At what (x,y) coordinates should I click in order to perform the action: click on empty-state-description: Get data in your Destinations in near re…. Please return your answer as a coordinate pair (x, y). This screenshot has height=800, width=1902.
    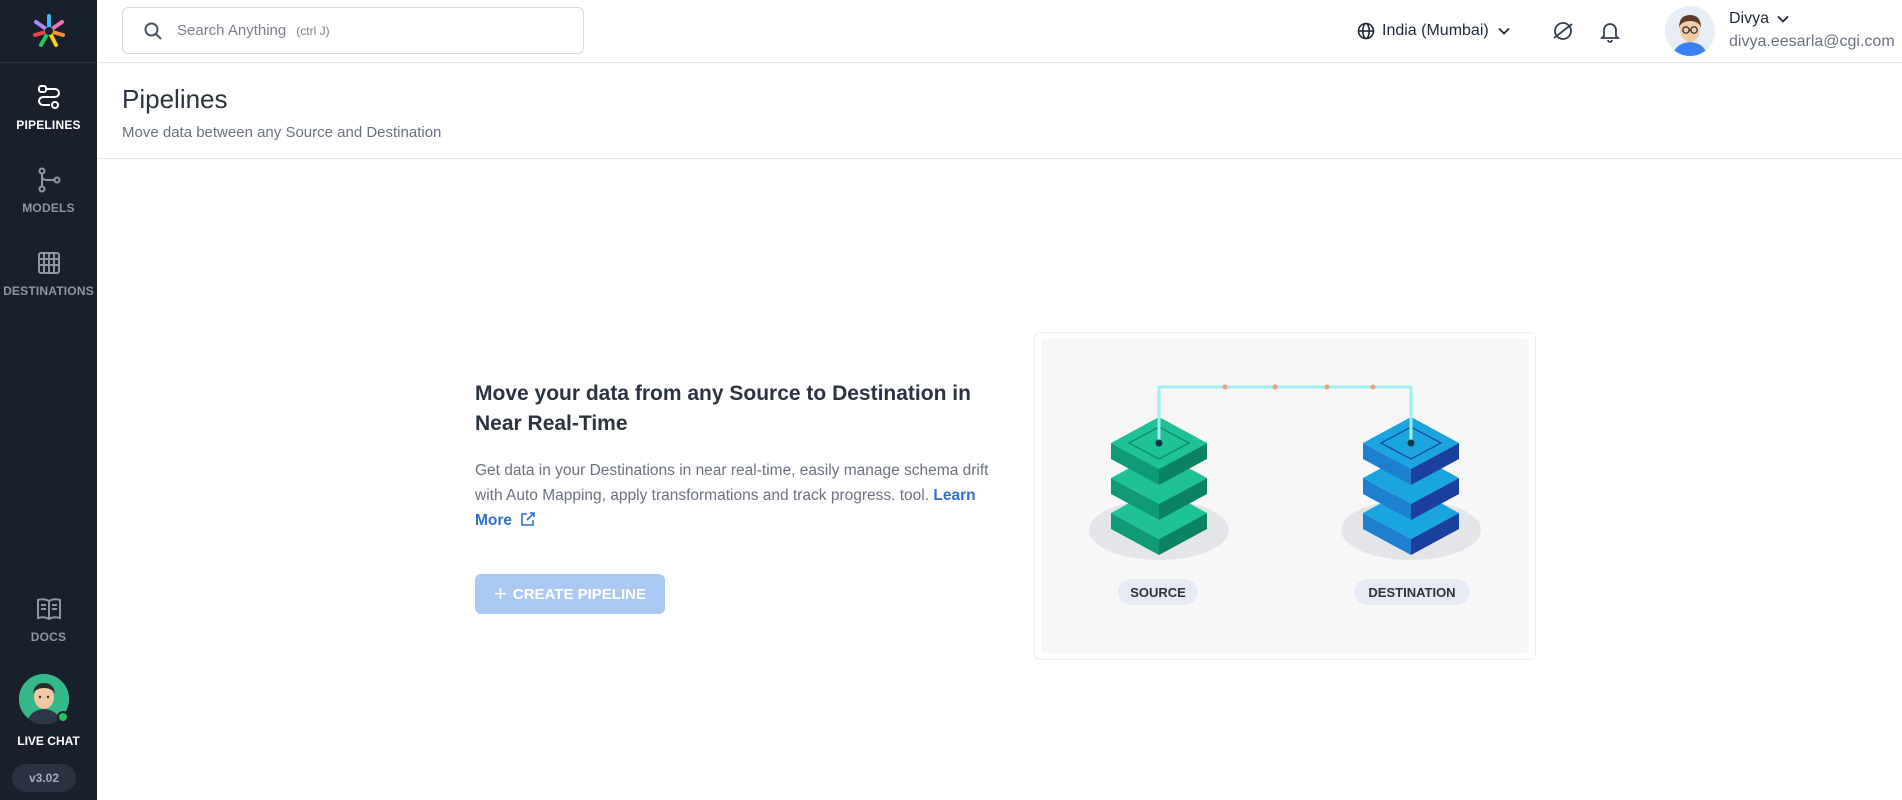
    Looking at the image, I should click on (735, 495).